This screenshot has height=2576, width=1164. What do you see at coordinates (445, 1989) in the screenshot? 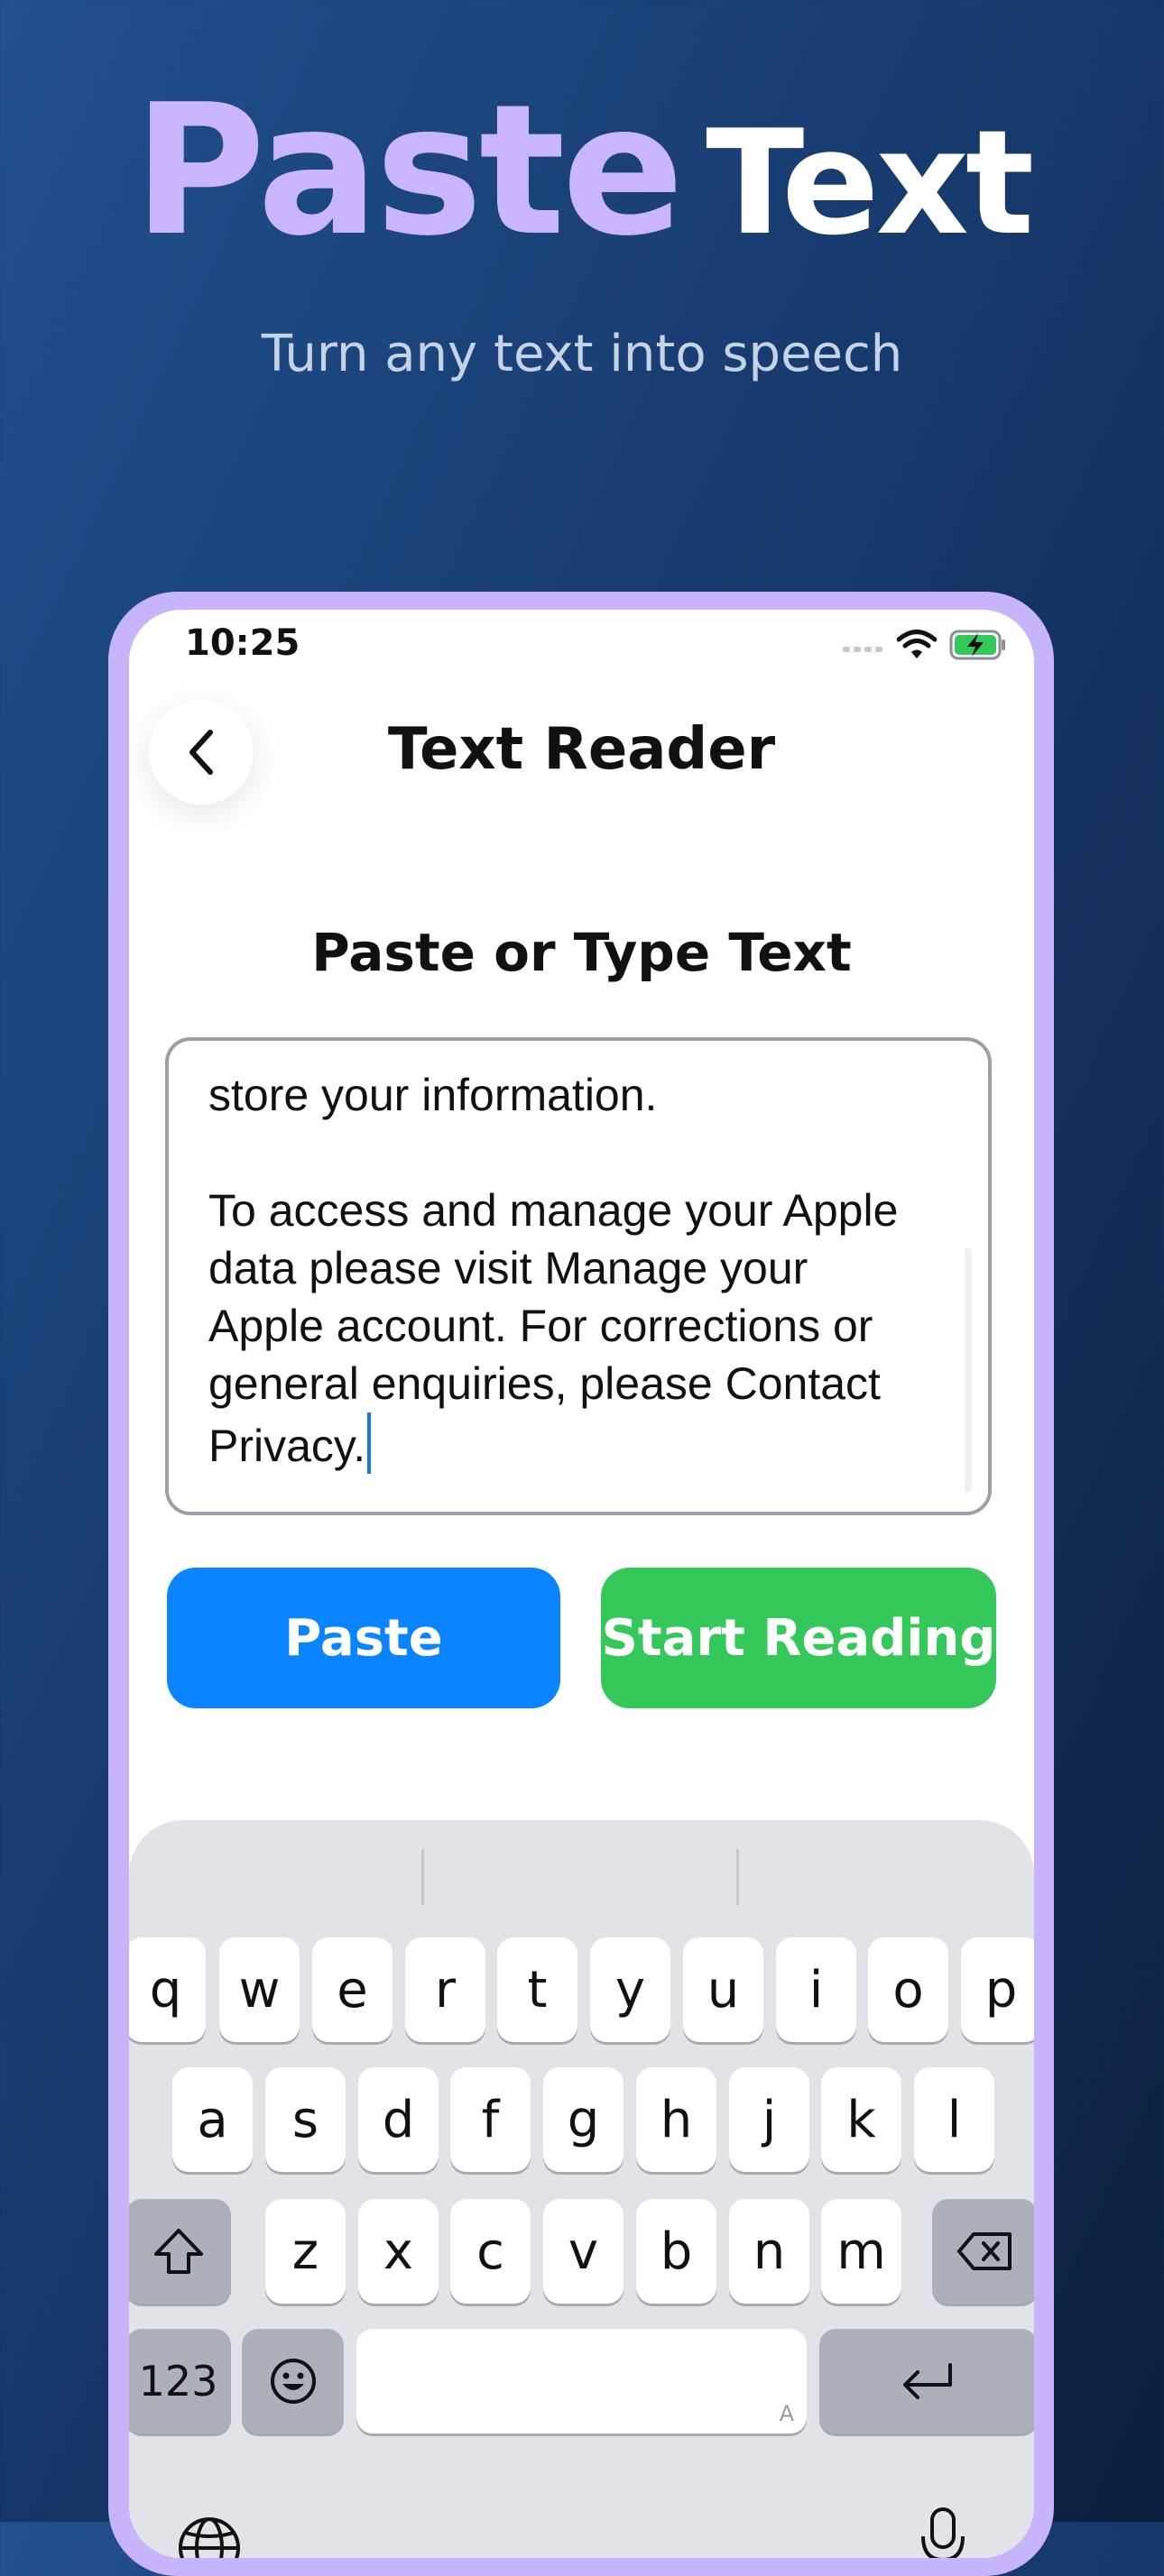
I see `key-r: r` at bounding box center [445, 1989].